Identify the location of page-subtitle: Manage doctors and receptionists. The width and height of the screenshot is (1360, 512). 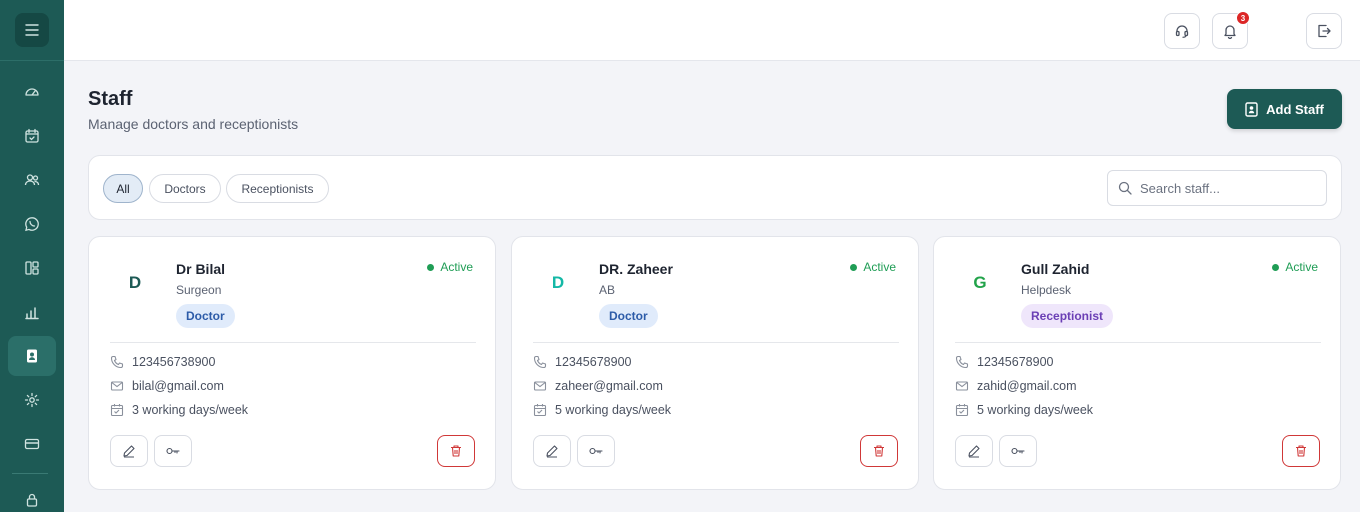
(193, 124).